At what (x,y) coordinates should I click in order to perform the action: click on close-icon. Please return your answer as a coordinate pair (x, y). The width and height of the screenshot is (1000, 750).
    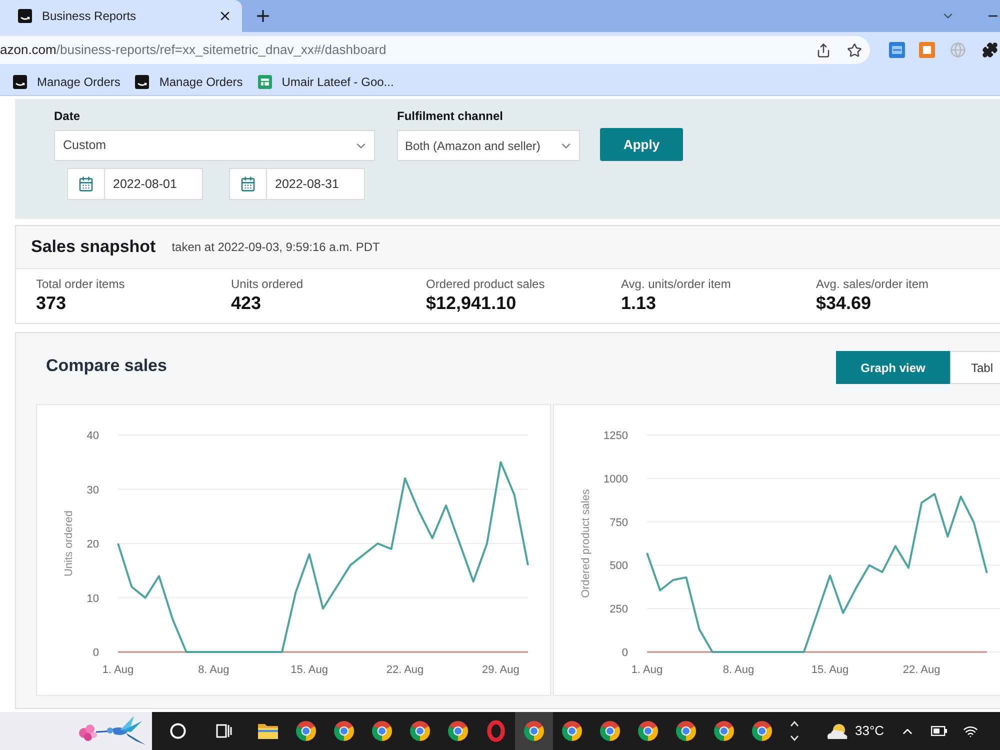
    Looking at the image, I should click on (225, 16).